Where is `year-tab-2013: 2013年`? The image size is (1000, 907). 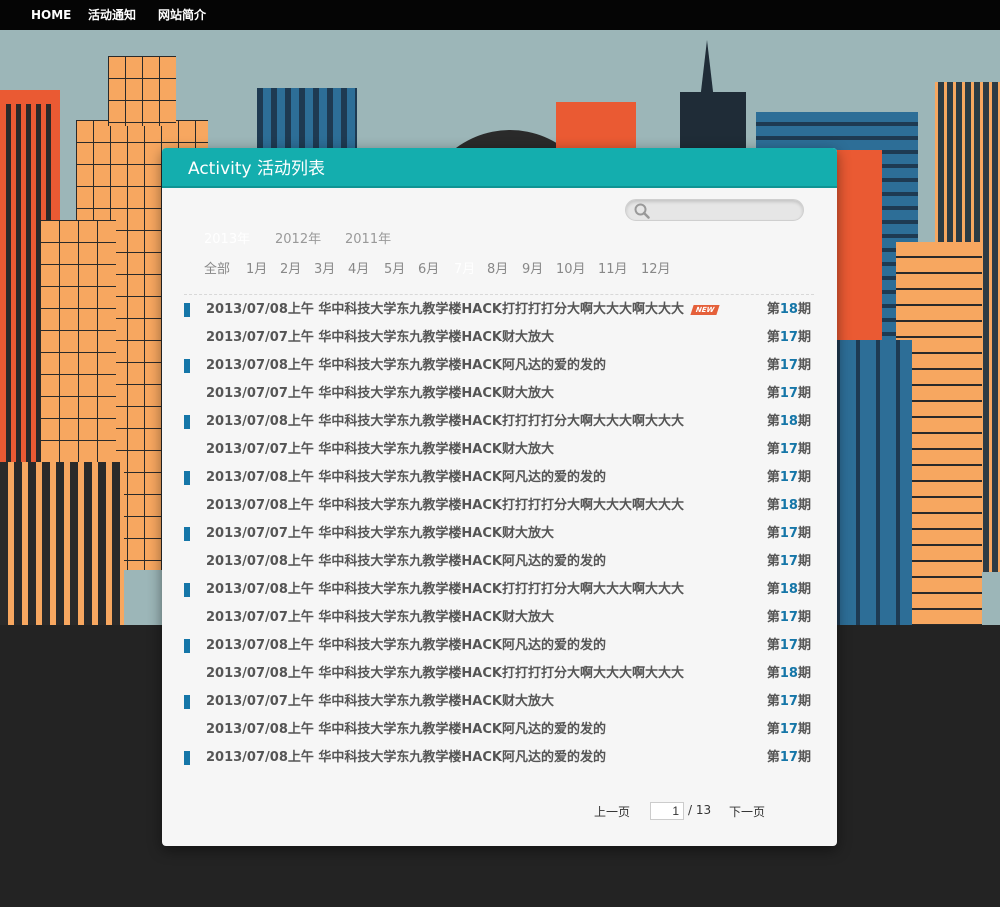
year-tab-2013: 2013年 is located at coordinates (227, 240).